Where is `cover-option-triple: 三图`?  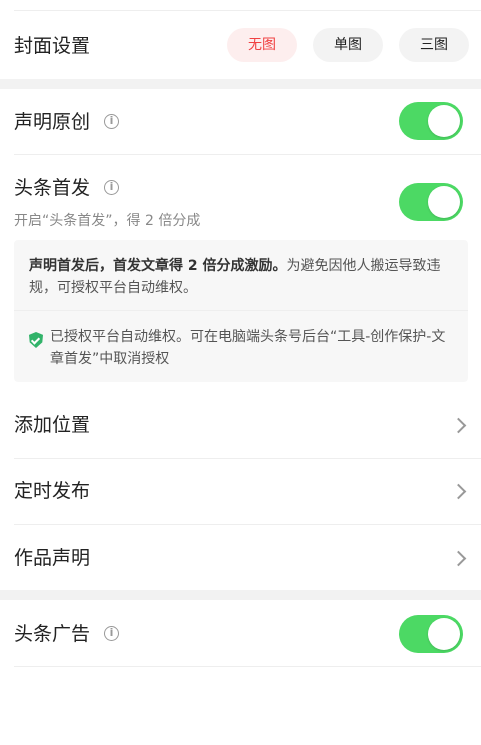
cover-option-triple: 三图 is located at coordinates (434, 45).